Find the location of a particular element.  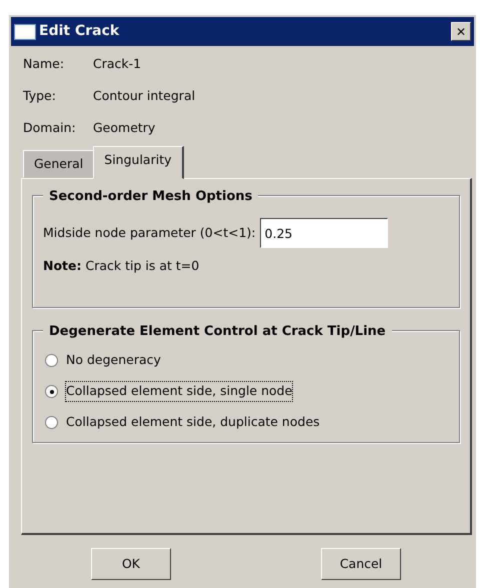

field-label: Midside node parameter (0<t<1): is located at coordinates (149, 233).